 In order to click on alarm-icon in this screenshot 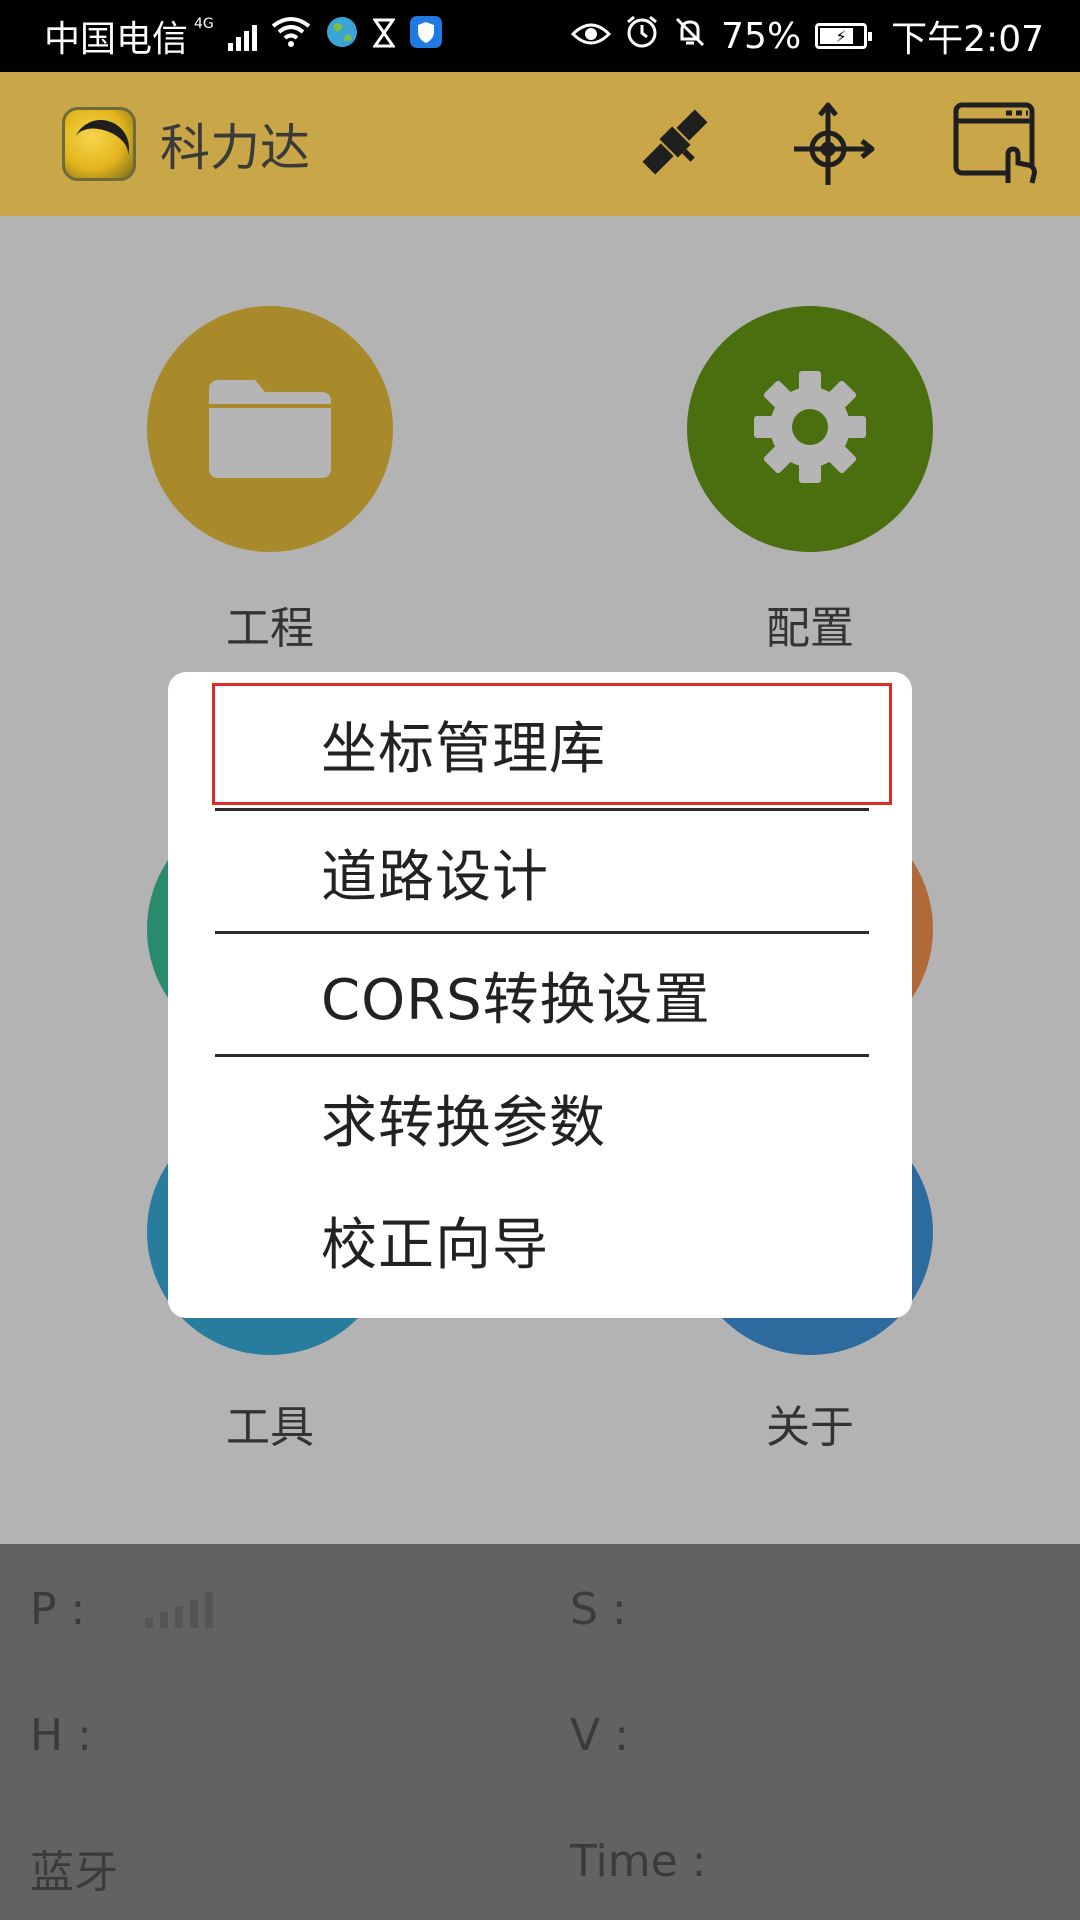, I will do `click(642, 36)`.